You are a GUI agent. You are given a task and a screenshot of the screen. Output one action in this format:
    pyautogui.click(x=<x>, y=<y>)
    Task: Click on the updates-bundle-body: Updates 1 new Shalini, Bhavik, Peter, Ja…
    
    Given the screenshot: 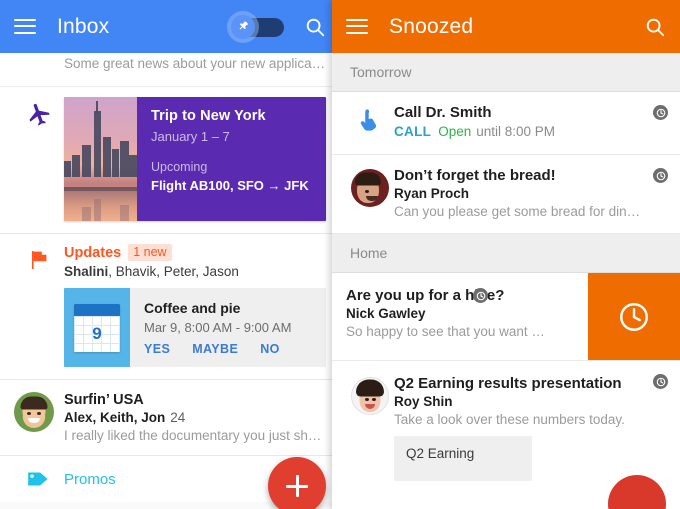 What is the action you would take?
    pyautogui.click(x=195, y=305)
    